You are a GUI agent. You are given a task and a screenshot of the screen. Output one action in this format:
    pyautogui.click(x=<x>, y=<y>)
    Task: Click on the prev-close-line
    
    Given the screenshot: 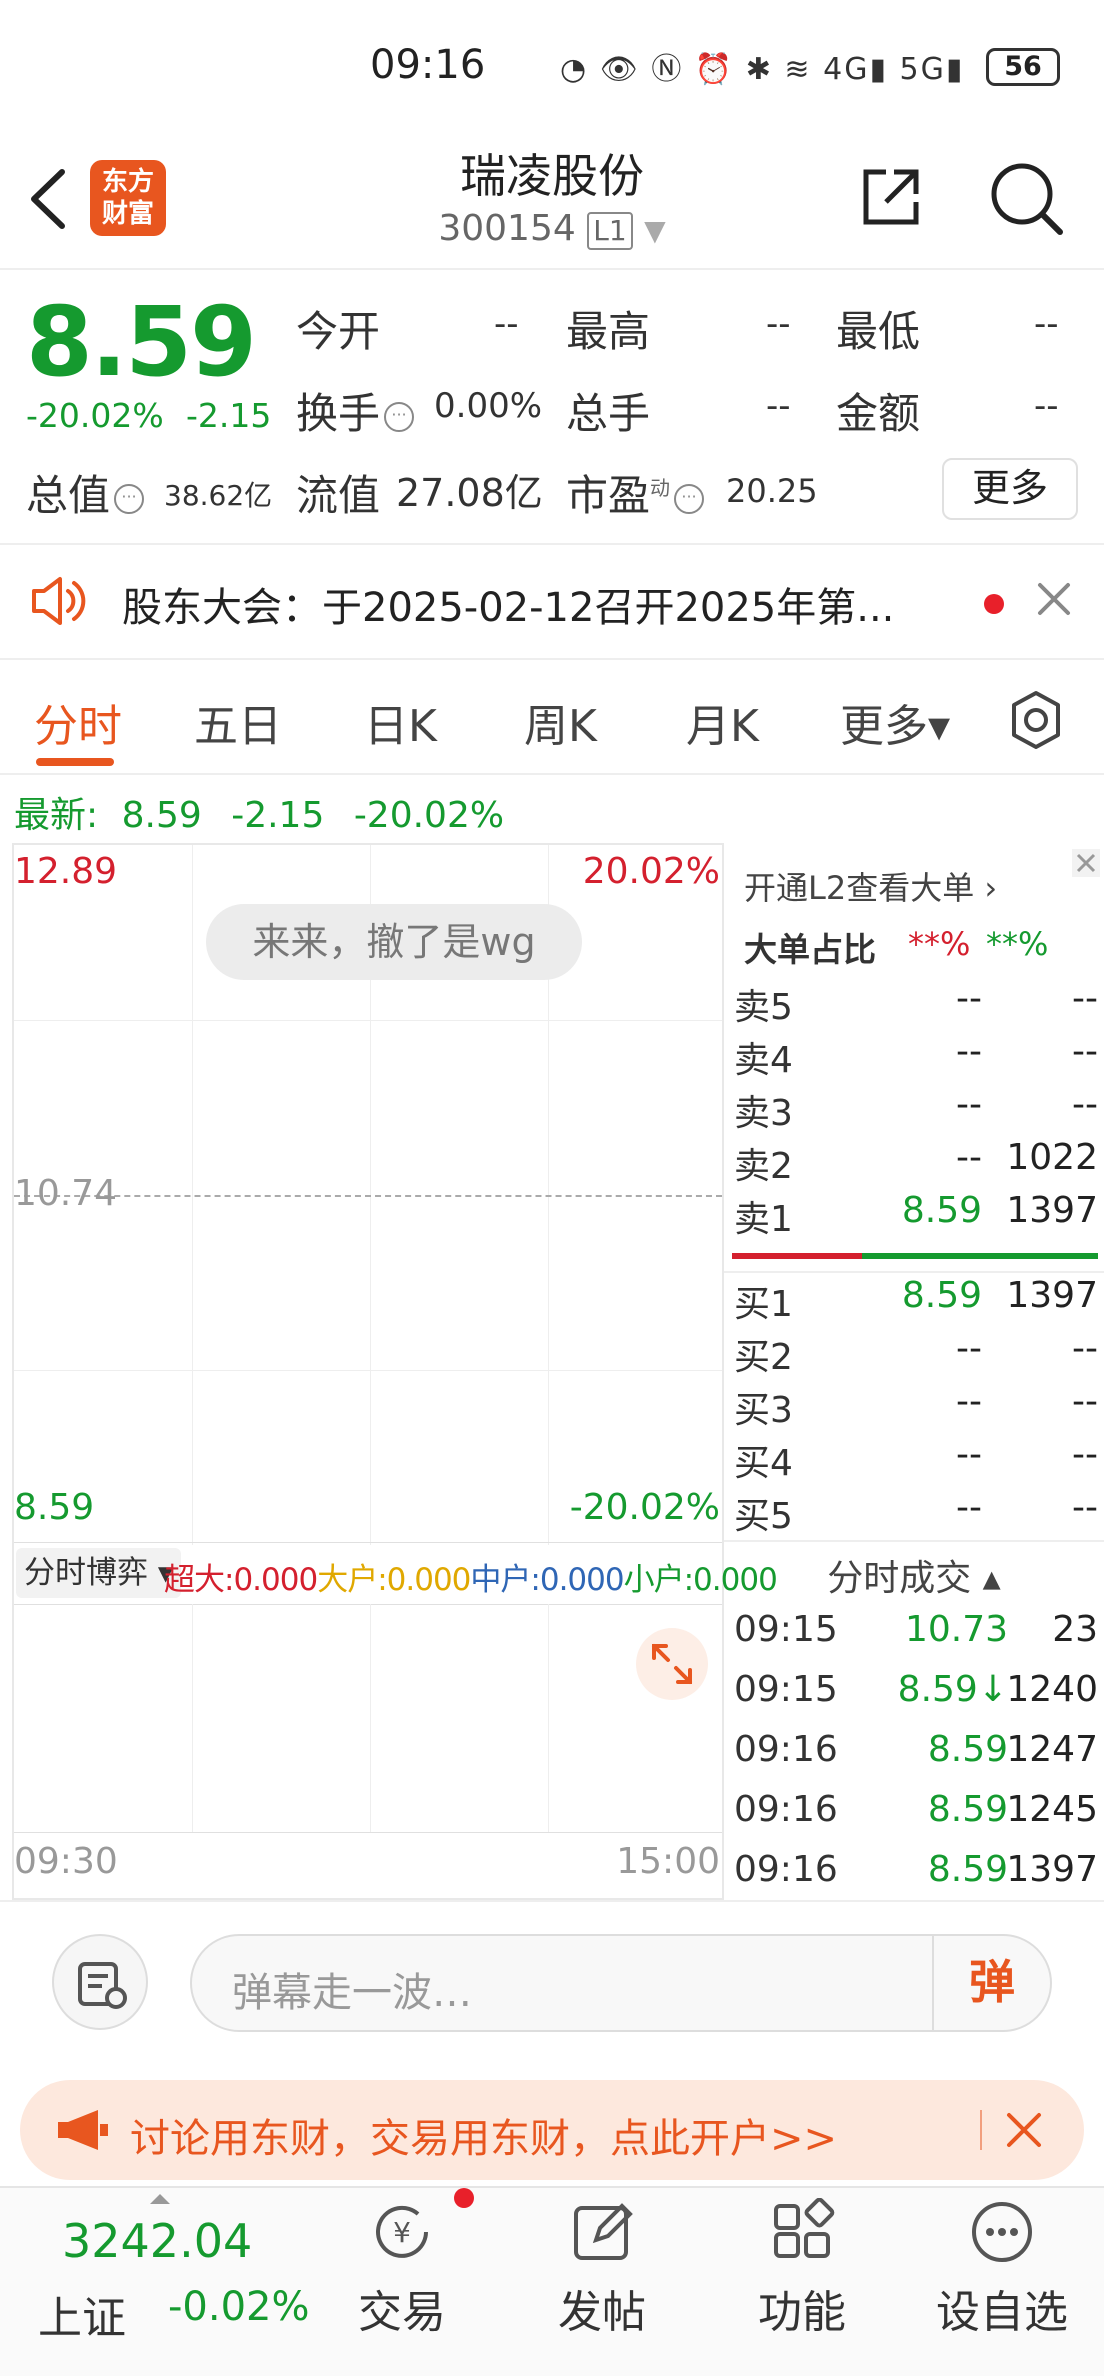 What is the action you would take?
    pyautogui.click(x=368, y=1196)
    